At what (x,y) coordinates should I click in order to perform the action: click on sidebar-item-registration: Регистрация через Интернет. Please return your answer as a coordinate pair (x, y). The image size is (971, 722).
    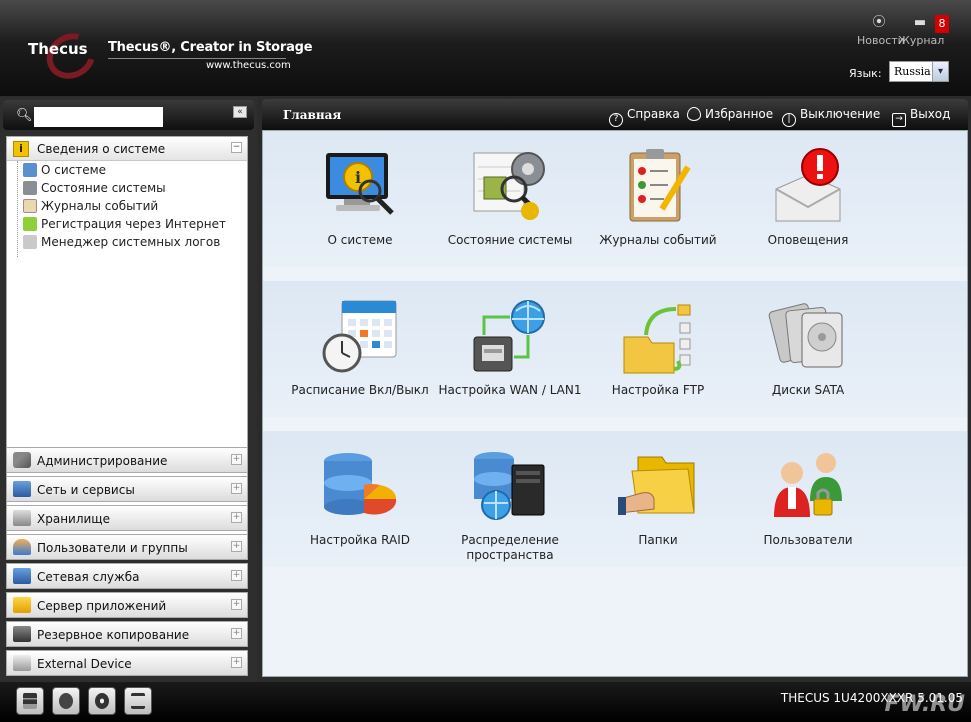
    Looking at the image, I should click on (127, 224).